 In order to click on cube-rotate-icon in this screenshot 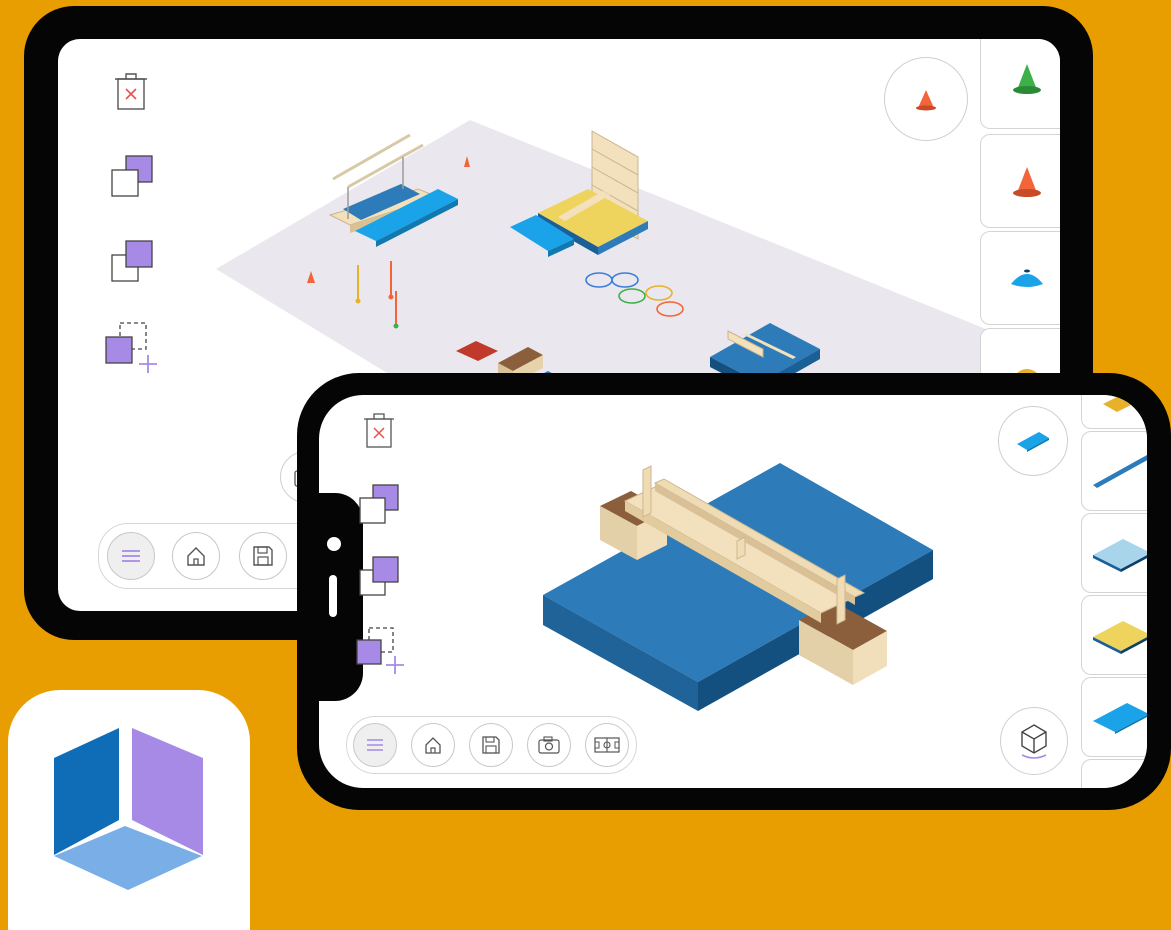, I will do `click(1034, 741)`.